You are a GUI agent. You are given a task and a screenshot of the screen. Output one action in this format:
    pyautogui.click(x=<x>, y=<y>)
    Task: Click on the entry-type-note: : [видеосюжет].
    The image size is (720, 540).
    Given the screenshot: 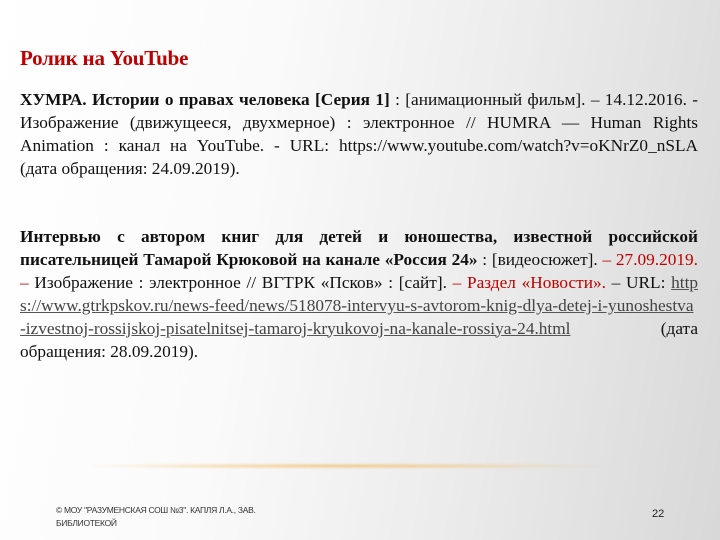 What is the action you would take?
    pyautogui.click(x=540, y=259)
    